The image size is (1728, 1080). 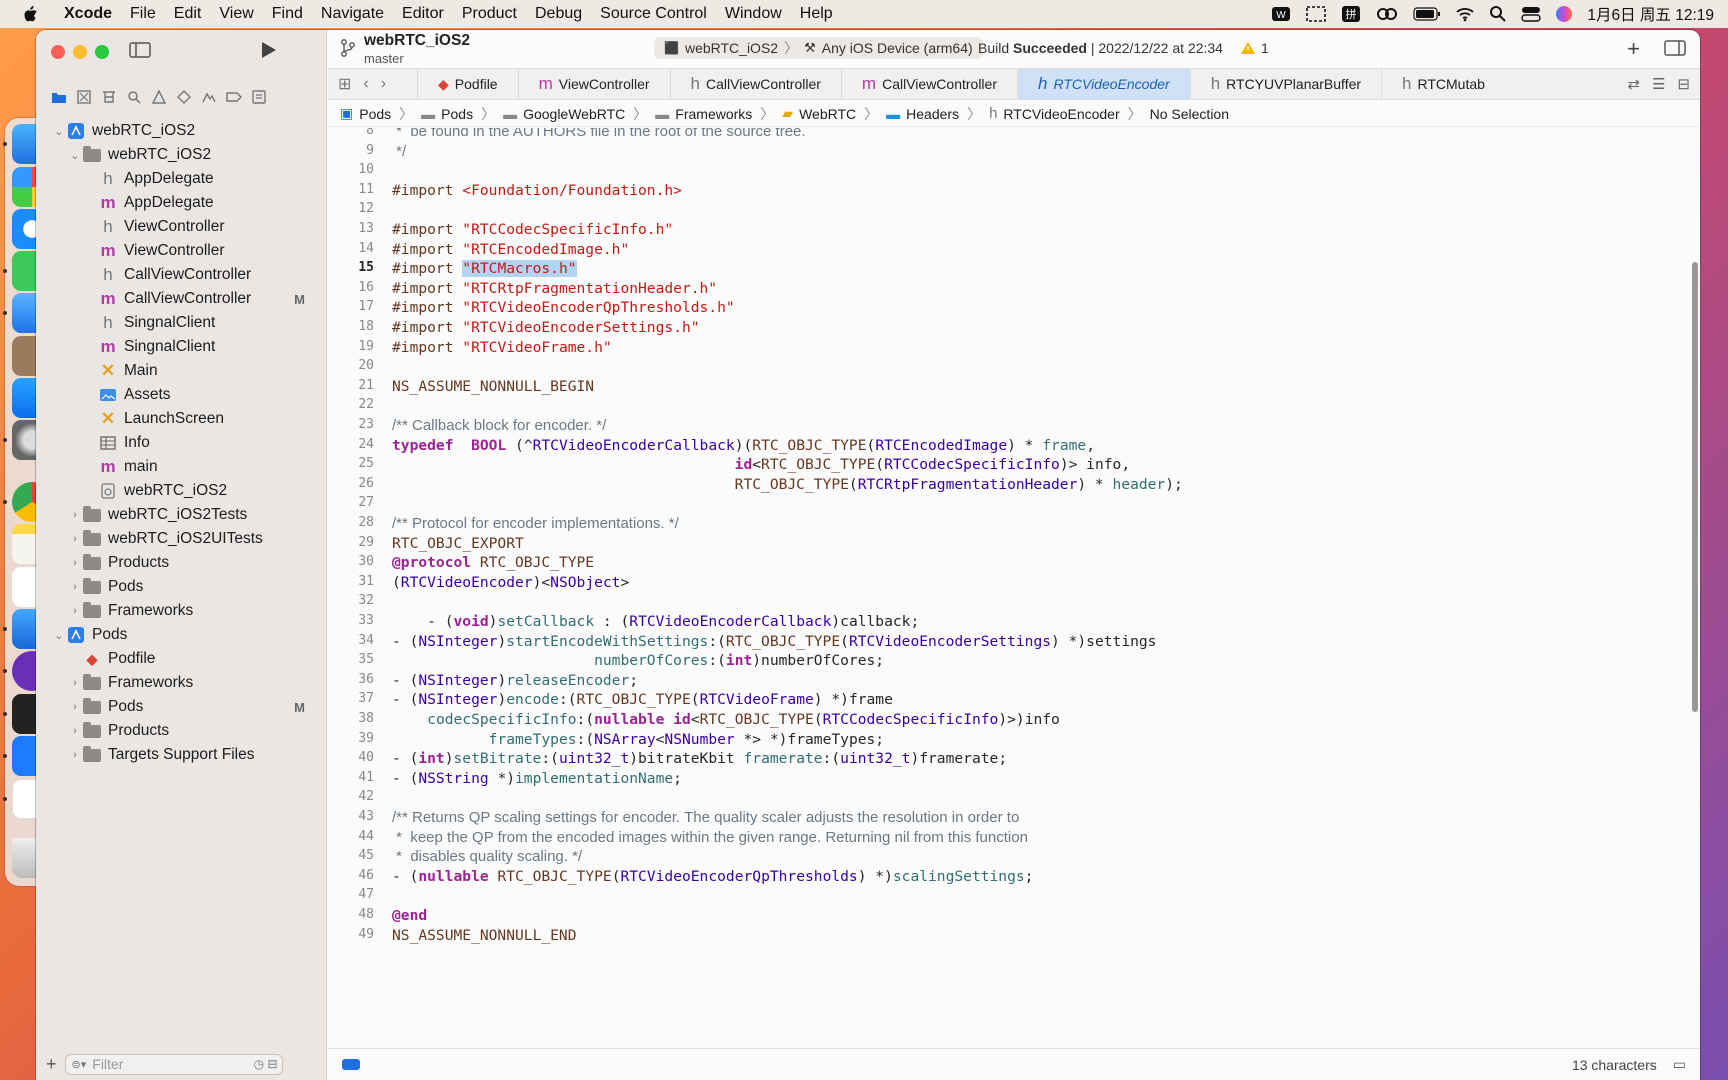 I want to click on code-line: 9 */, so click(x=367, y=153).